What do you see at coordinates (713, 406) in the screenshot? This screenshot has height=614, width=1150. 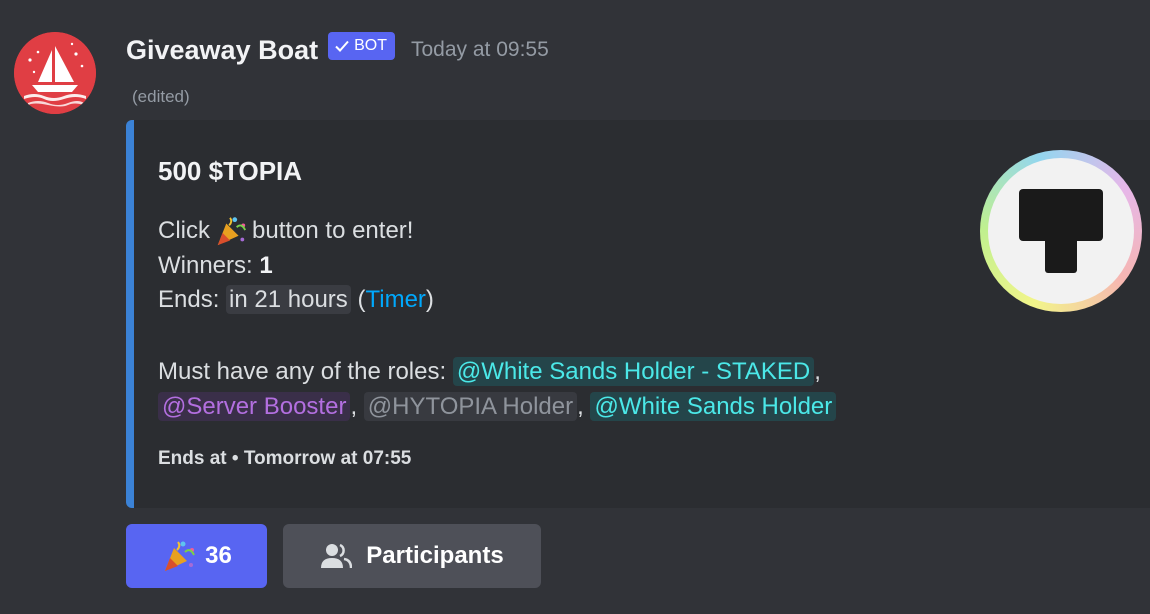 I see `role-mention-white-sands-holder: @White Sands Holder` at bounding box center [713, 406].